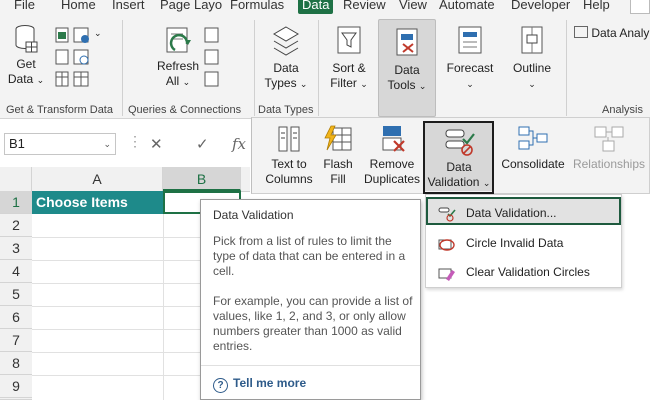  Describe the element at coordinates (447, 278) in the screenshot. I see `clear-circles-icon` at that location.